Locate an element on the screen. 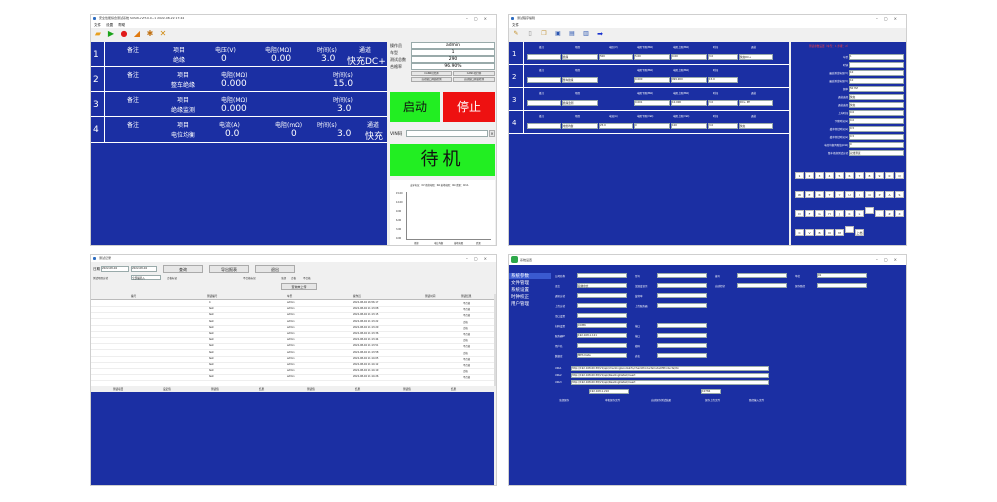  exit-button: 退出 is located at coordinates (275, 269).